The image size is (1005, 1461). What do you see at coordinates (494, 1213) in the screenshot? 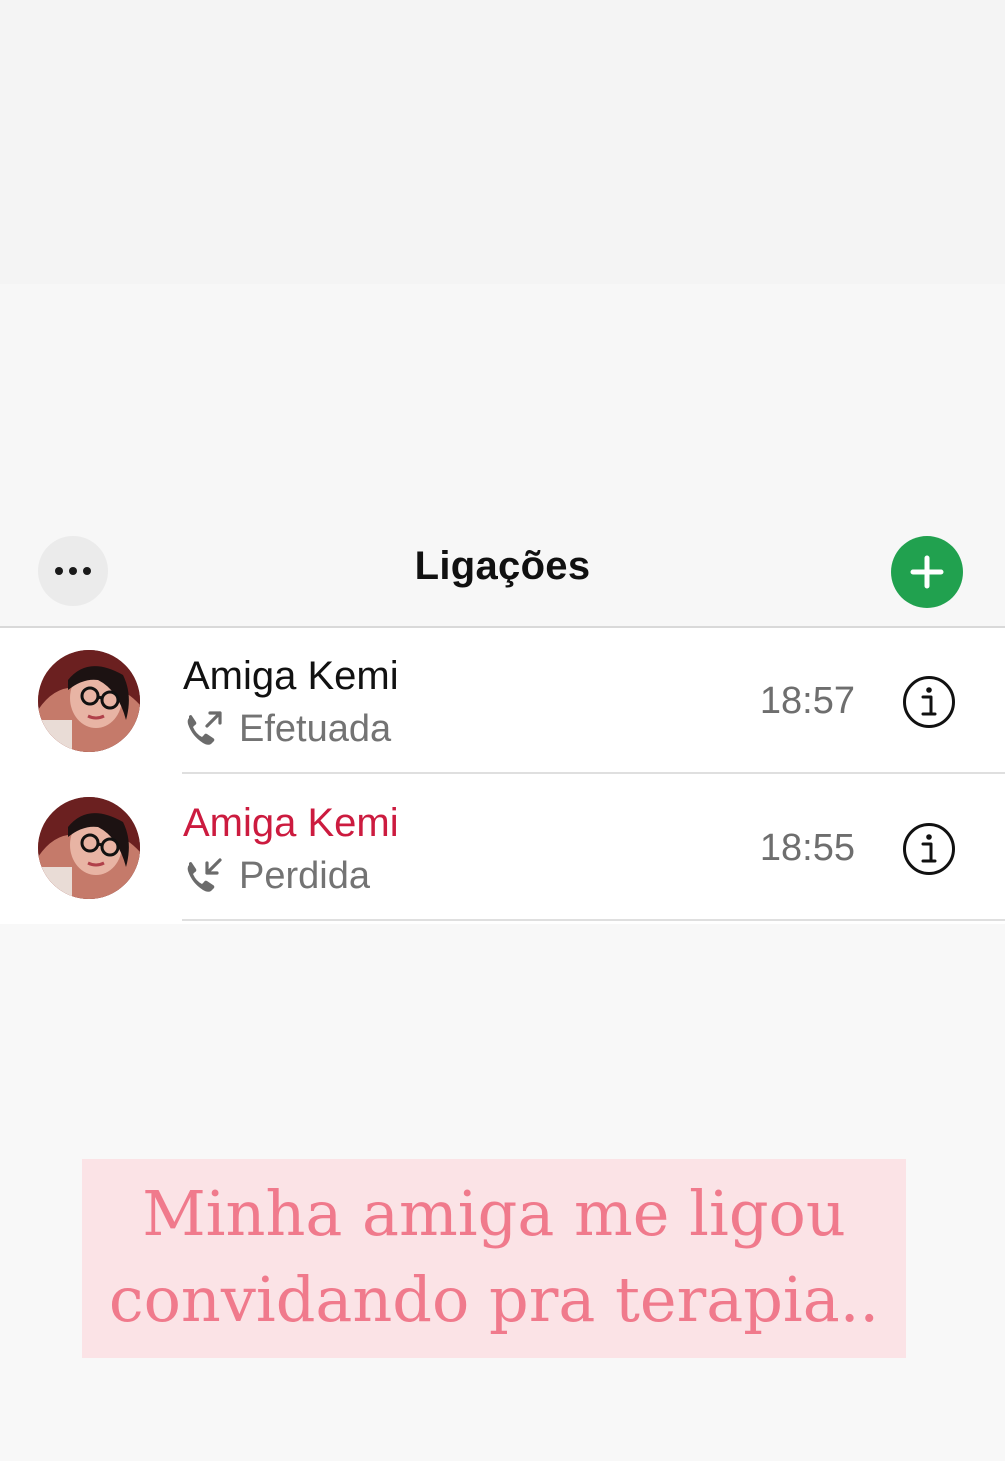
I see `caption-line-1: Minha amiga me ligou` at bounding box center [494, 1213].